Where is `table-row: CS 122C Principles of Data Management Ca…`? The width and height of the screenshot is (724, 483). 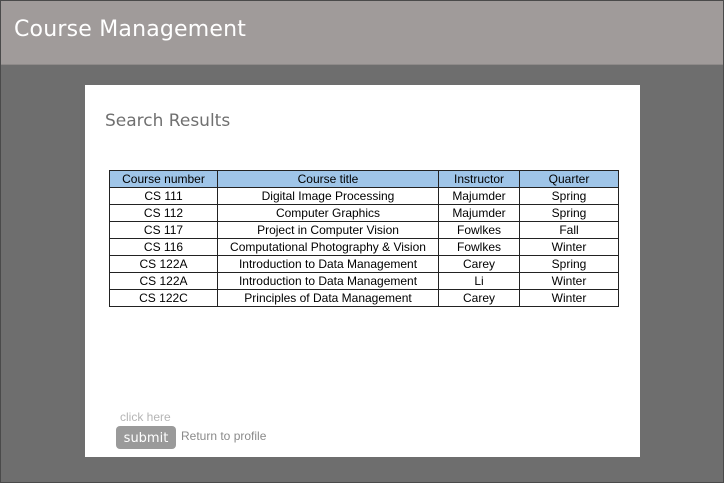
table-row: CS 122C Principles of Data Management Ca… is located at coordinates (364, 298).